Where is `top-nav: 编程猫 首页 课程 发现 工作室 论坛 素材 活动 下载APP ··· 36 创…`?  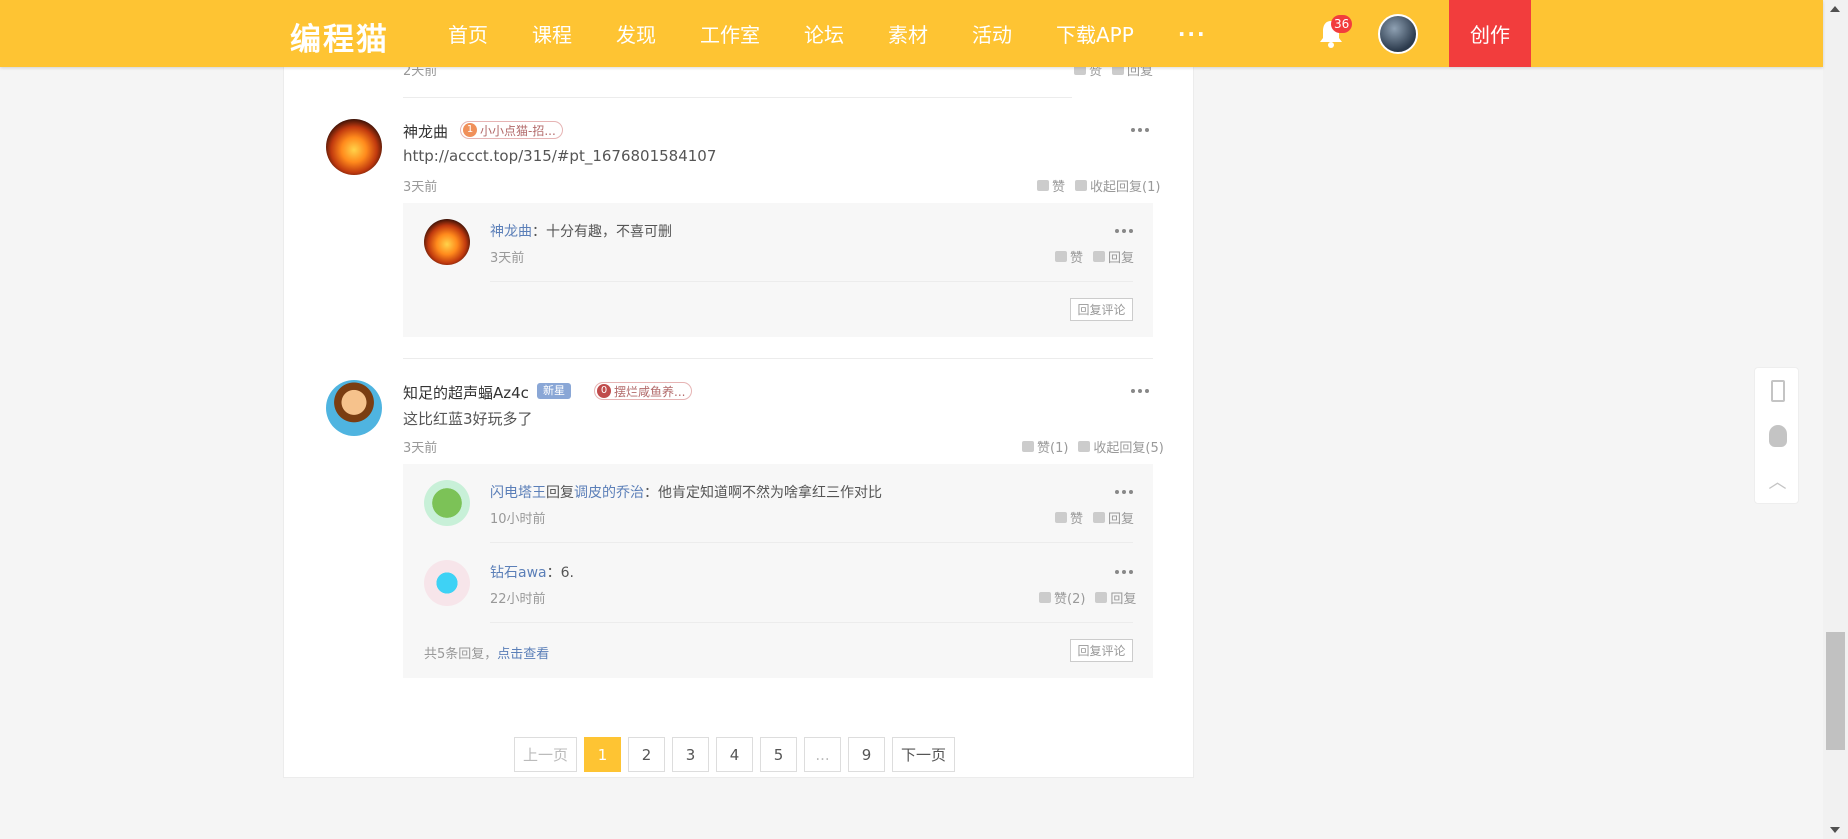 top-nav: 编程猫 首页 课程 发现 工作室 论坛 素材 活动 下载APP ··· 36 创… is located at coordinates (911, 33).